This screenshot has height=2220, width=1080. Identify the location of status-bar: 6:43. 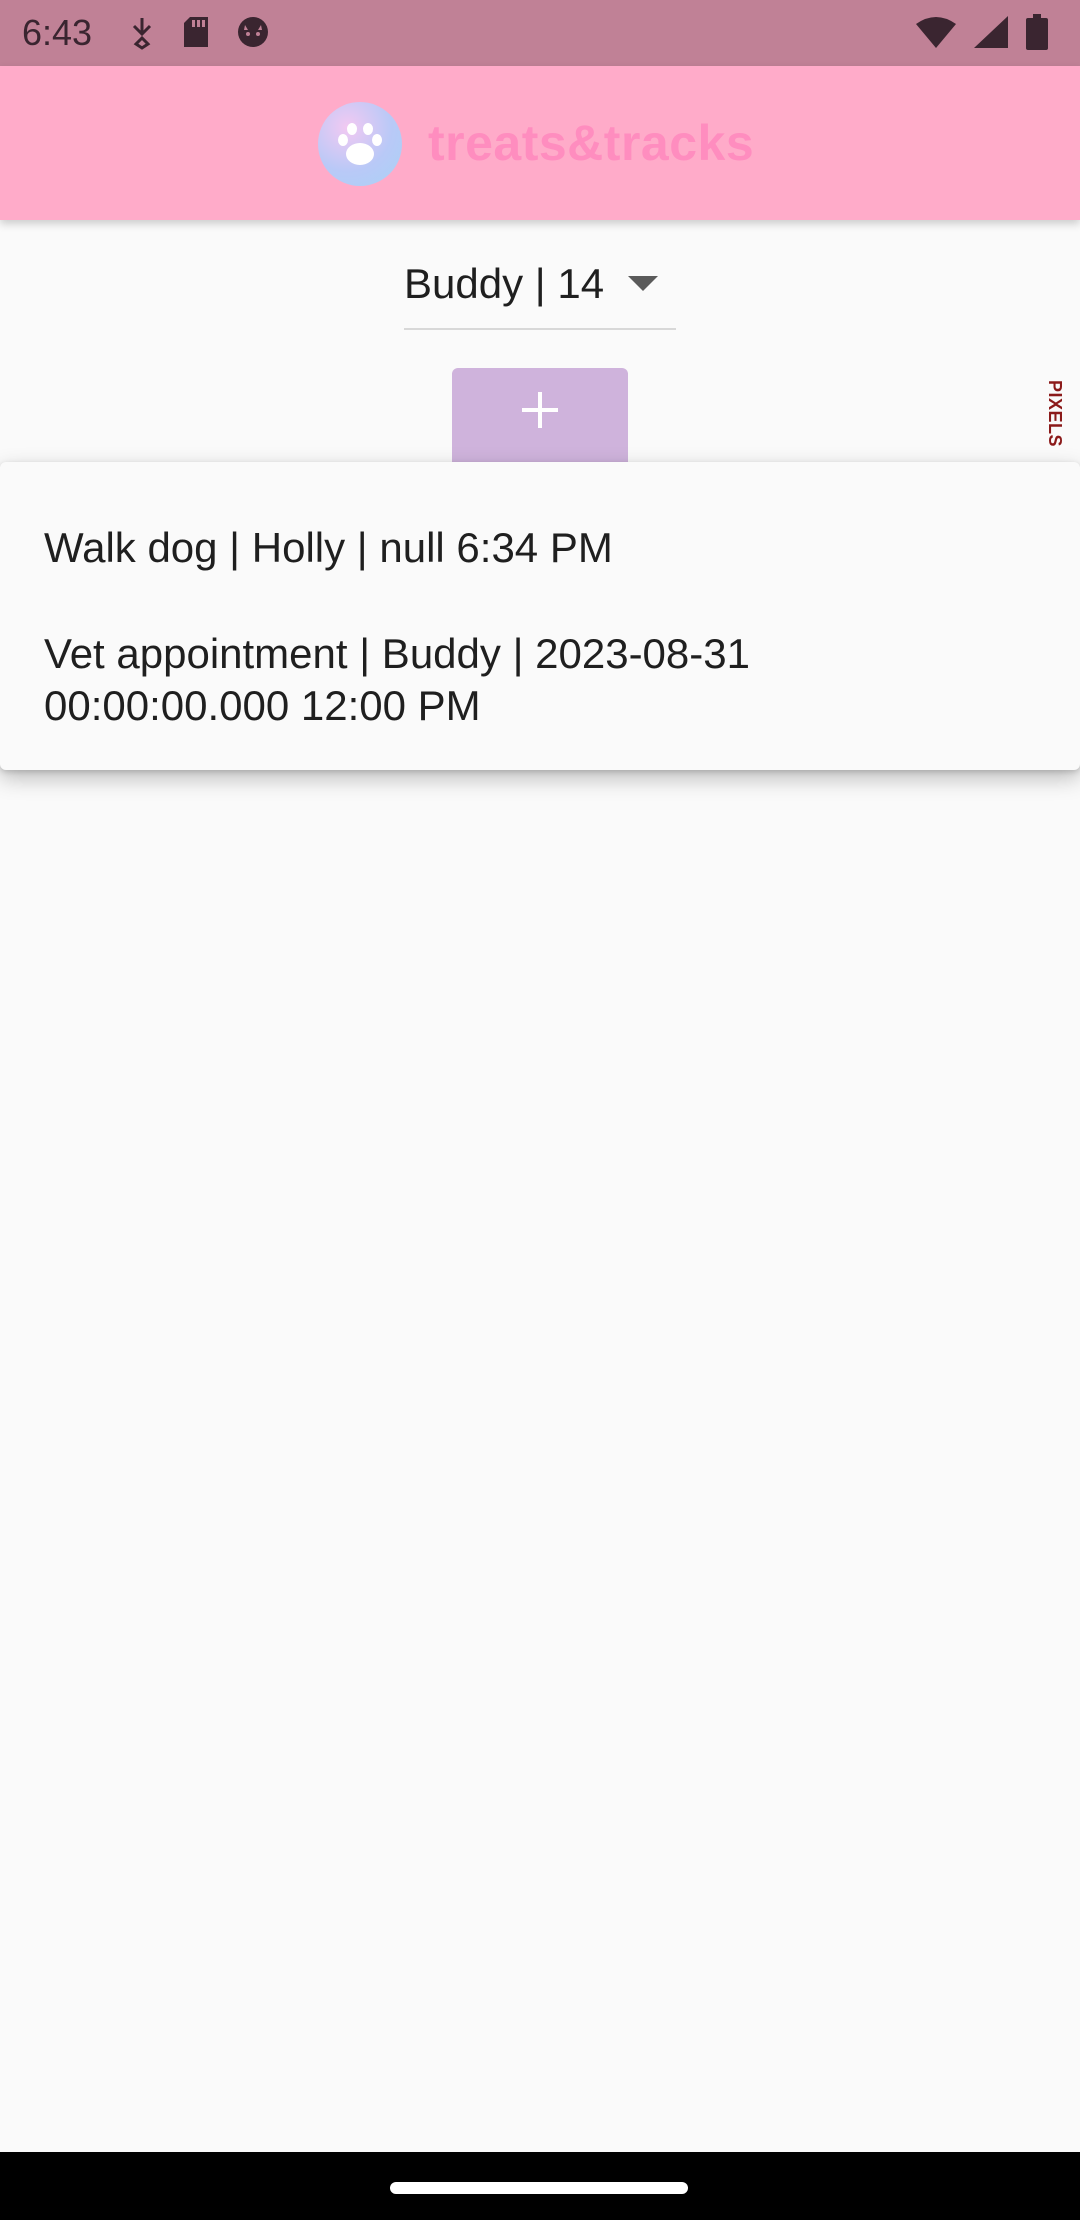
(540, 33).